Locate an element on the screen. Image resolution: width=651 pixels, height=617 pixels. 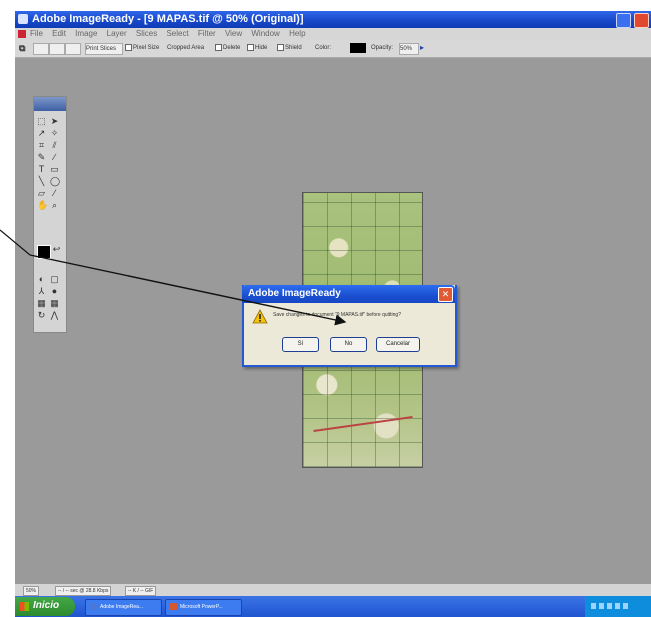
map-road-line is located at coordinates (363, 424).